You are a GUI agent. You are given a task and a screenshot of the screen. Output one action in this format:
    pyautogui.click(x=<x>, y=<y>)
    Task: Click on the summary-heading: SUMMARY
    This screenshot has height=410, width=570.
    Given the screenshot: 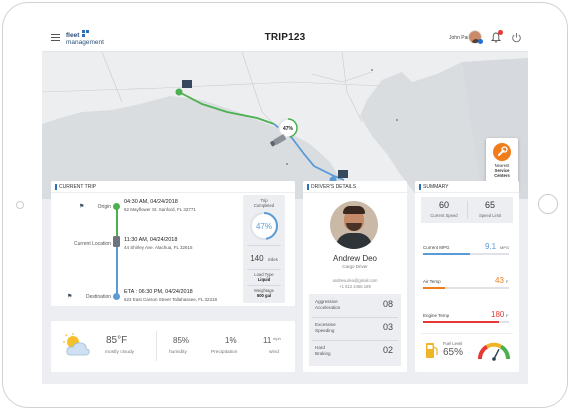 What is the action you would take?
    pyautogui.click(x=436, y=187)
    